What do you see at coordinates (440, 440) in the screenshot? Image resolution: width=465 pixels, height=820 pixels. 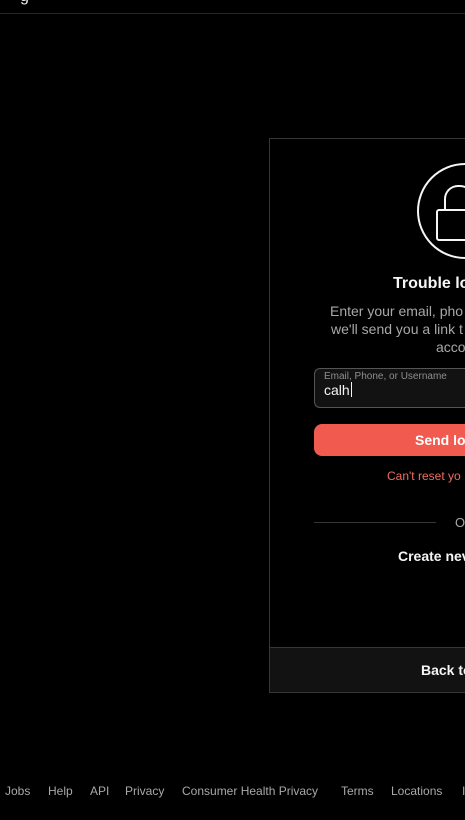 I see `send-login-link-label: Send lo` at bounding box center [440, 440].